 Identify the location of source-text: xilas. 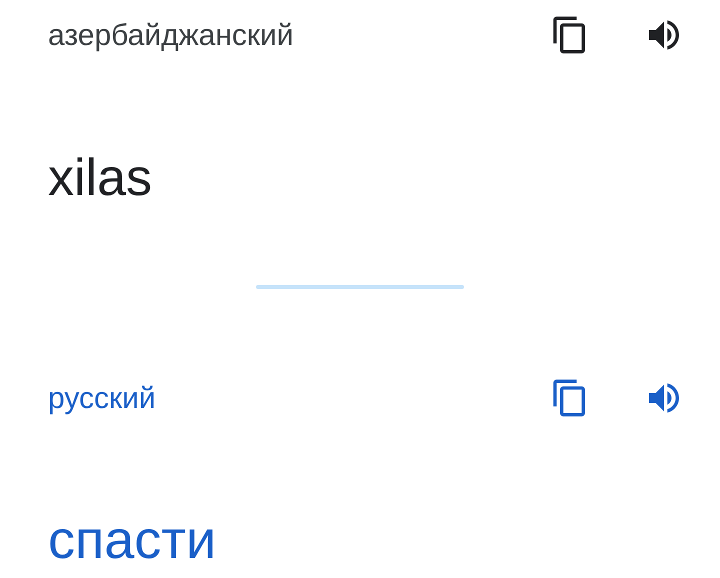
(100, 178).